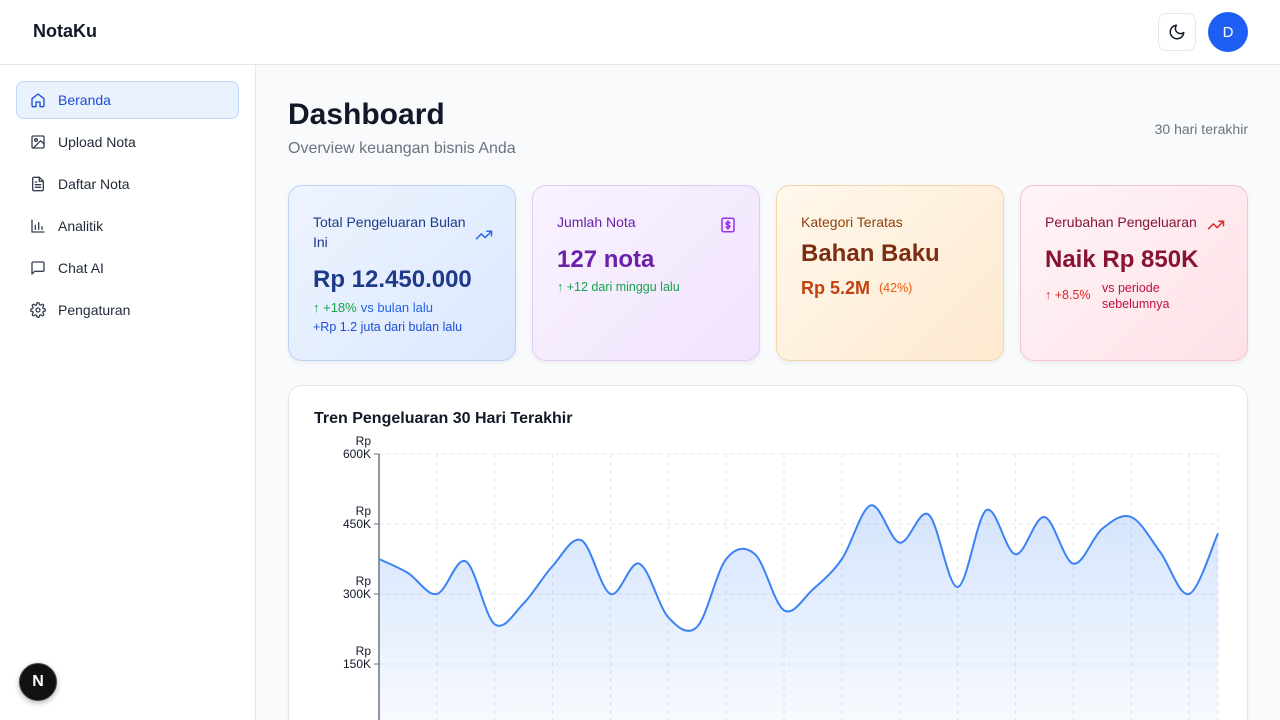  I want to click on sidebar-item-label: Upload Nota, so click(97, 142).